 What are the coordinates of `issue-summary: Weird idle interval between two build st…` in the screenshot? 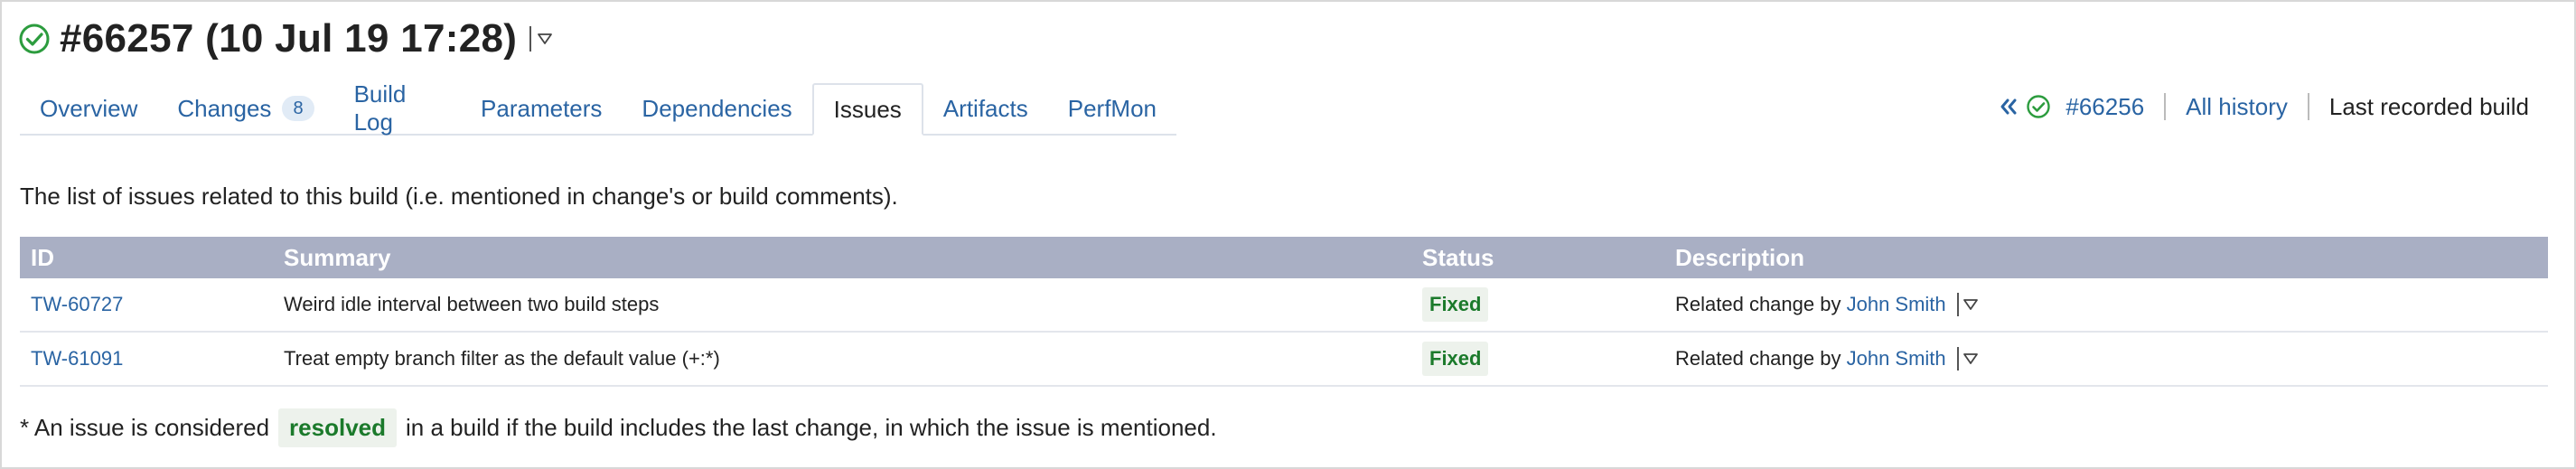 It's located at (472, 304).